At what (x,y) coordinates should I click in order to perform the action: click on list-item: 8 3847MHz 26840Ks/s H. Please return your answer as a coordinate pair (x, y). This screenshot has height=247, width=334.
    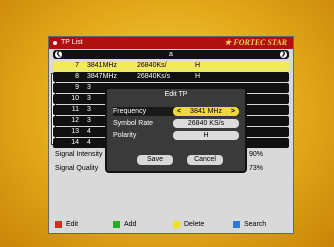
    Looking at the image, I should click on (171, 77).